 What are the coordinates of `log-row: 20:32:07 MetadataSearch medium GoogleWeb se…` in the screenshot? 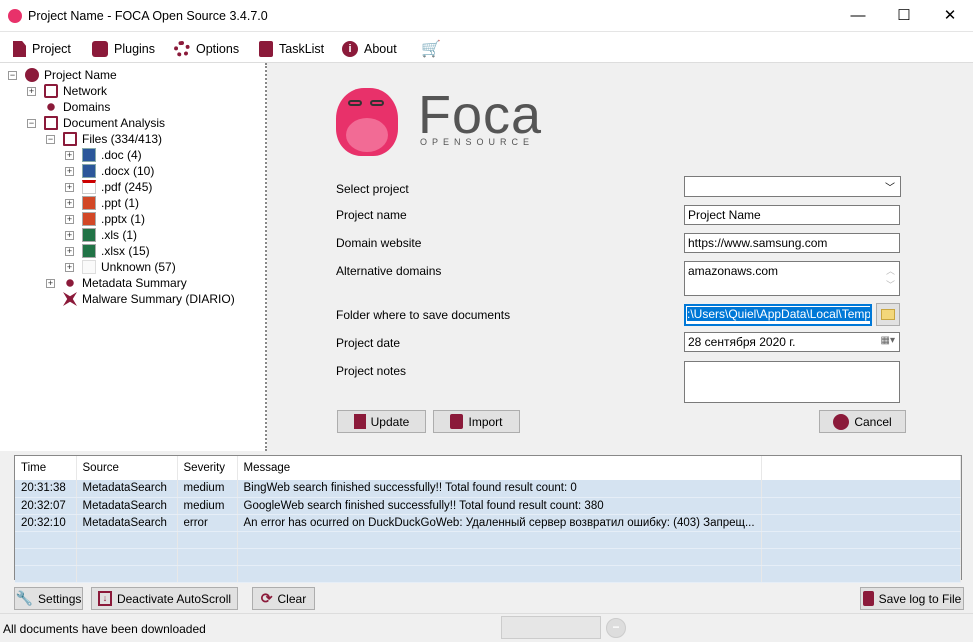 It's located at (488, 506).